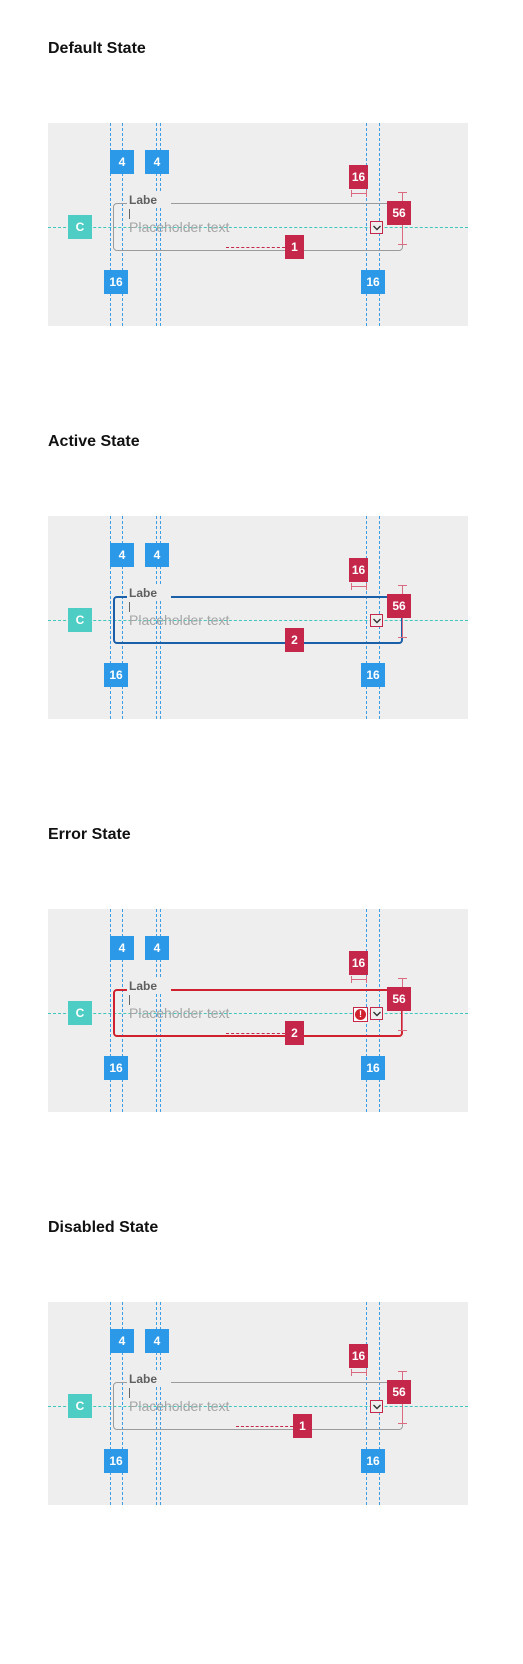 Image resolution: width=523 pixels, height=1664 pixels. Describe the element at coordinates (258, 1010) in the screenshot. I see `spec-canvas: Labe Placeholder text! 4 4 16 16 C 16 56 2` at that location.